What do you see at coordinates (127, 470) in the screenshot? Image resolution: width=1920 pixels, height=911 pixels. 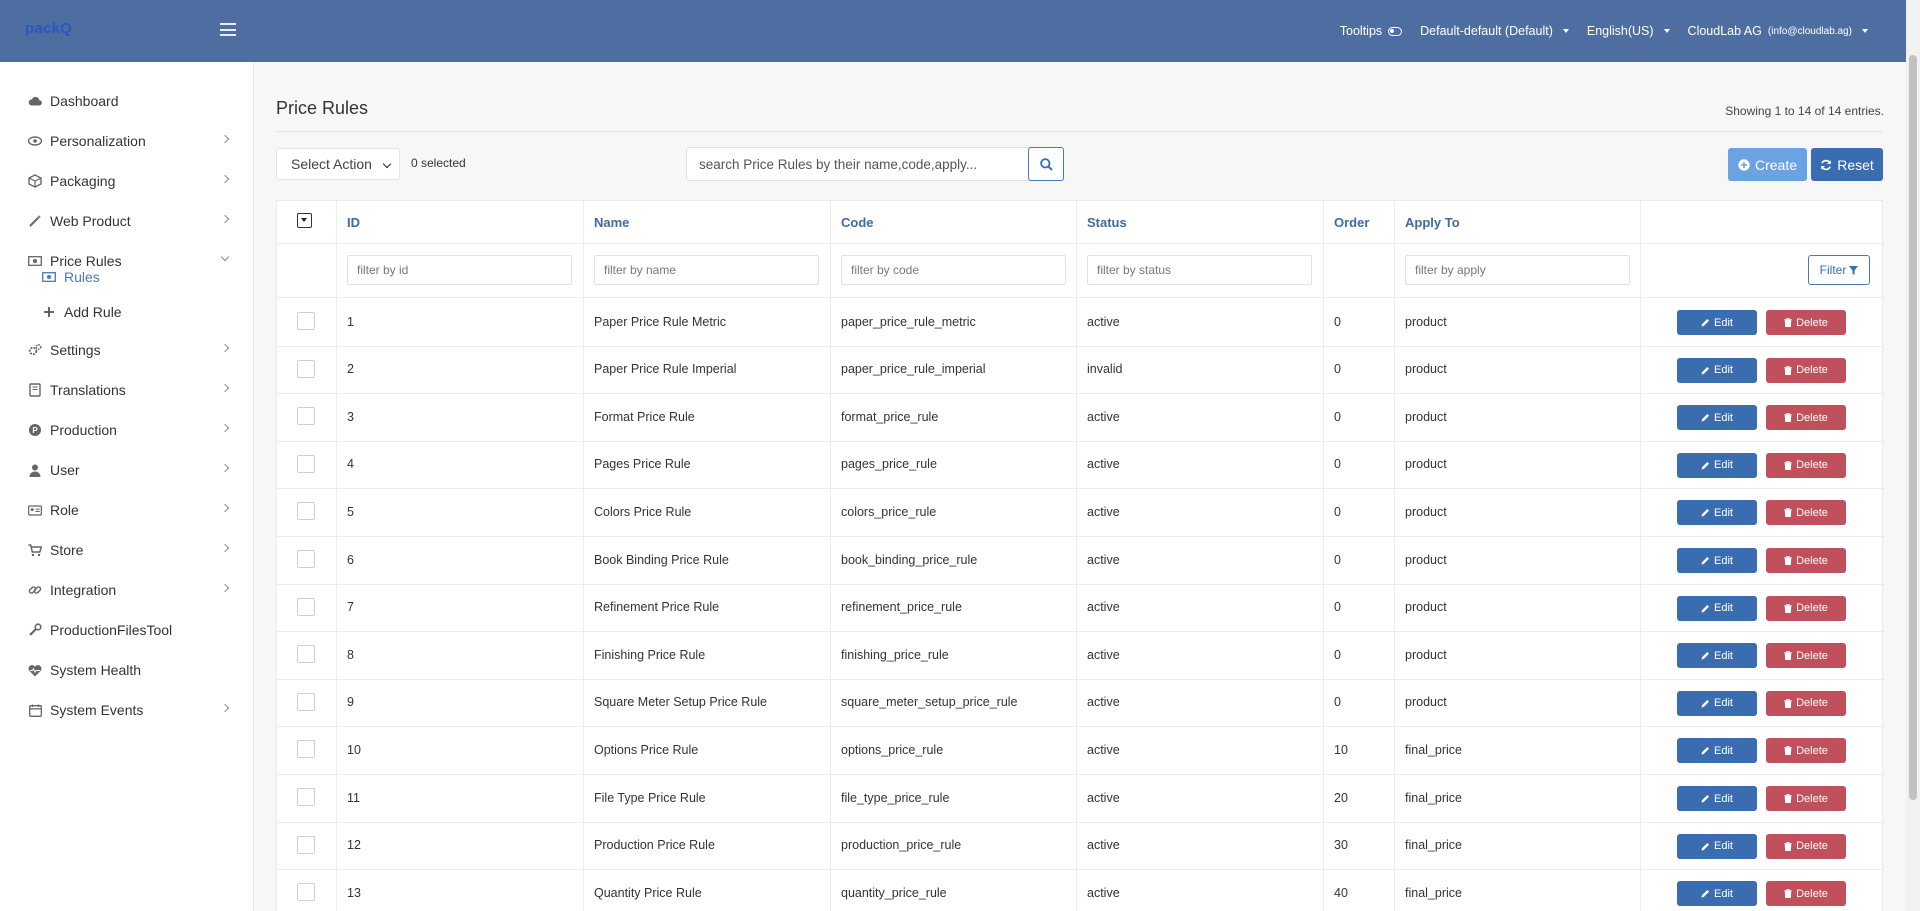 I see `sidebar-item-user: User` at bounding box center [127, 470].